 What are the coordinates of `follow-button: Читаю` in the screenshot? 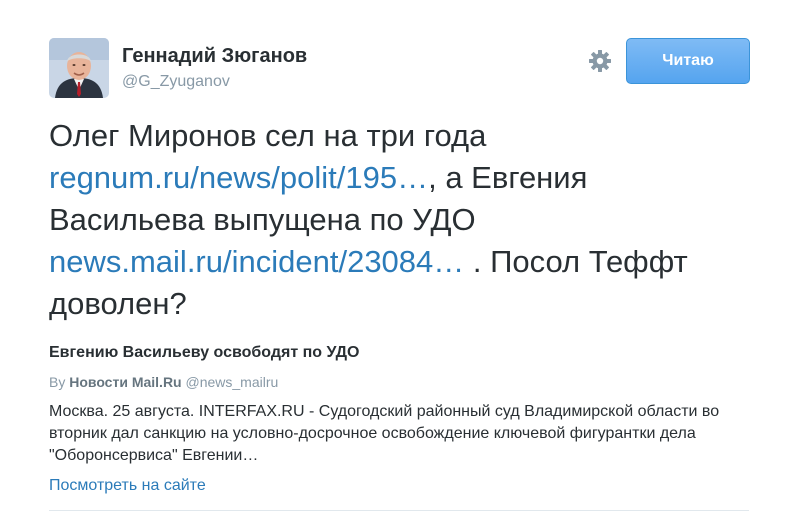 It's located at (688, 61).